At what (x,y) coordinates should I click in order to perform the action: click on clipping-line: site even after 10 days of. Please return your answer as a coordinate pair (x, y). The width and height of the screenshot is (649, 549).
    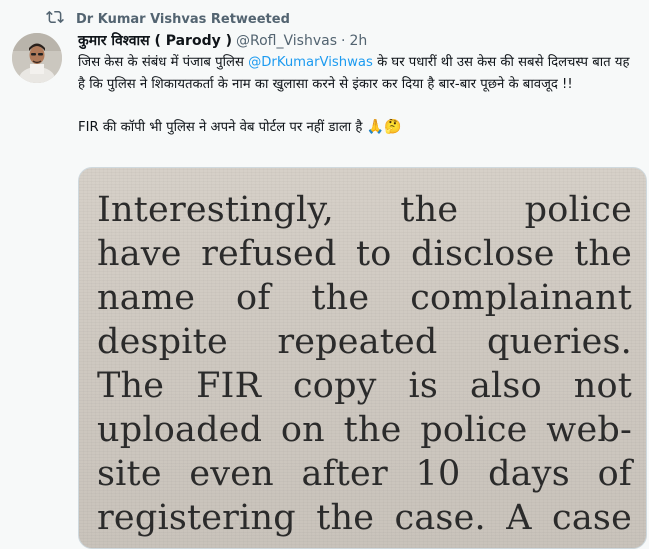
    Looking at the image, I should click on (364, 474).